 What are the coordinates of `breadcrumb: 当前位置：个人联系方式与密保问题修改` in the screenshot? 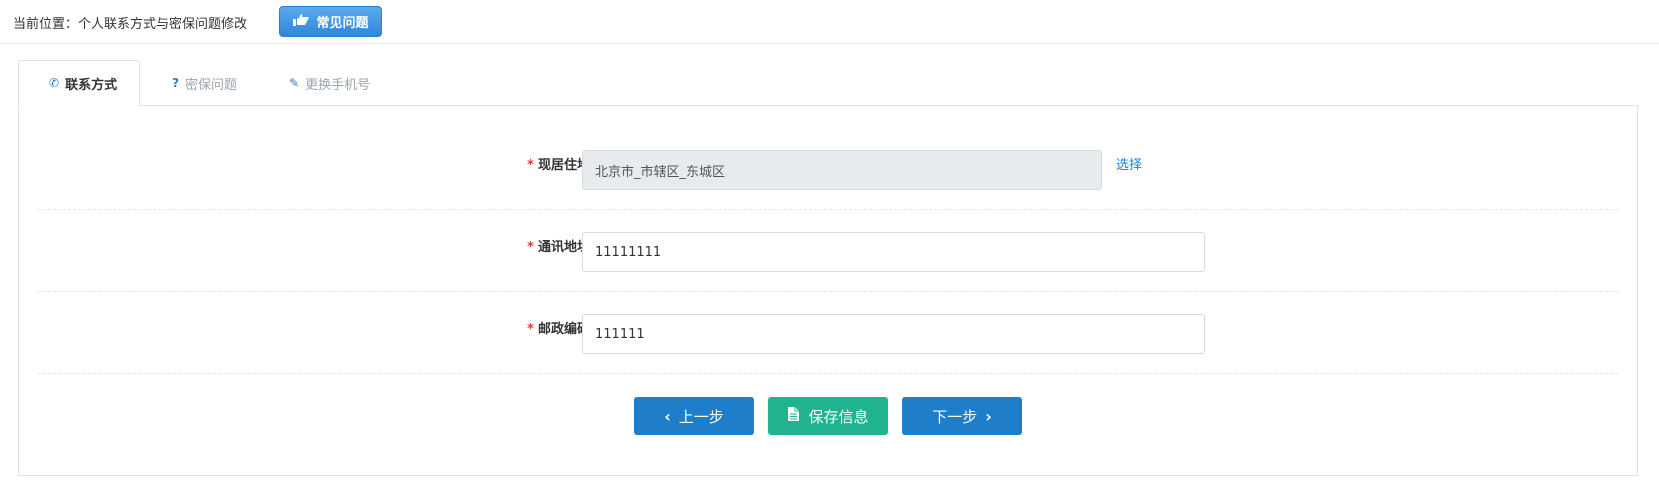 It's located at (130, 24).